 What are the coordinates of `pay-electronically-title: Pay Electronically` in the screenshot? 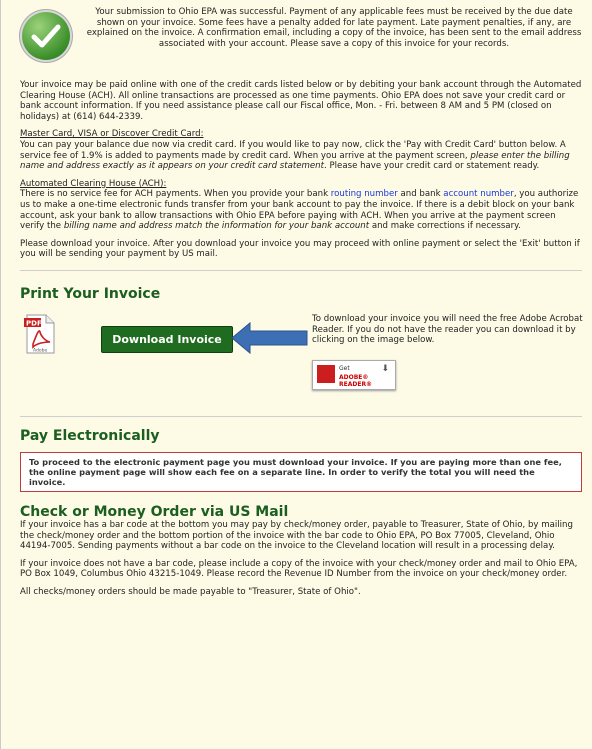 It's located at (90, 435).